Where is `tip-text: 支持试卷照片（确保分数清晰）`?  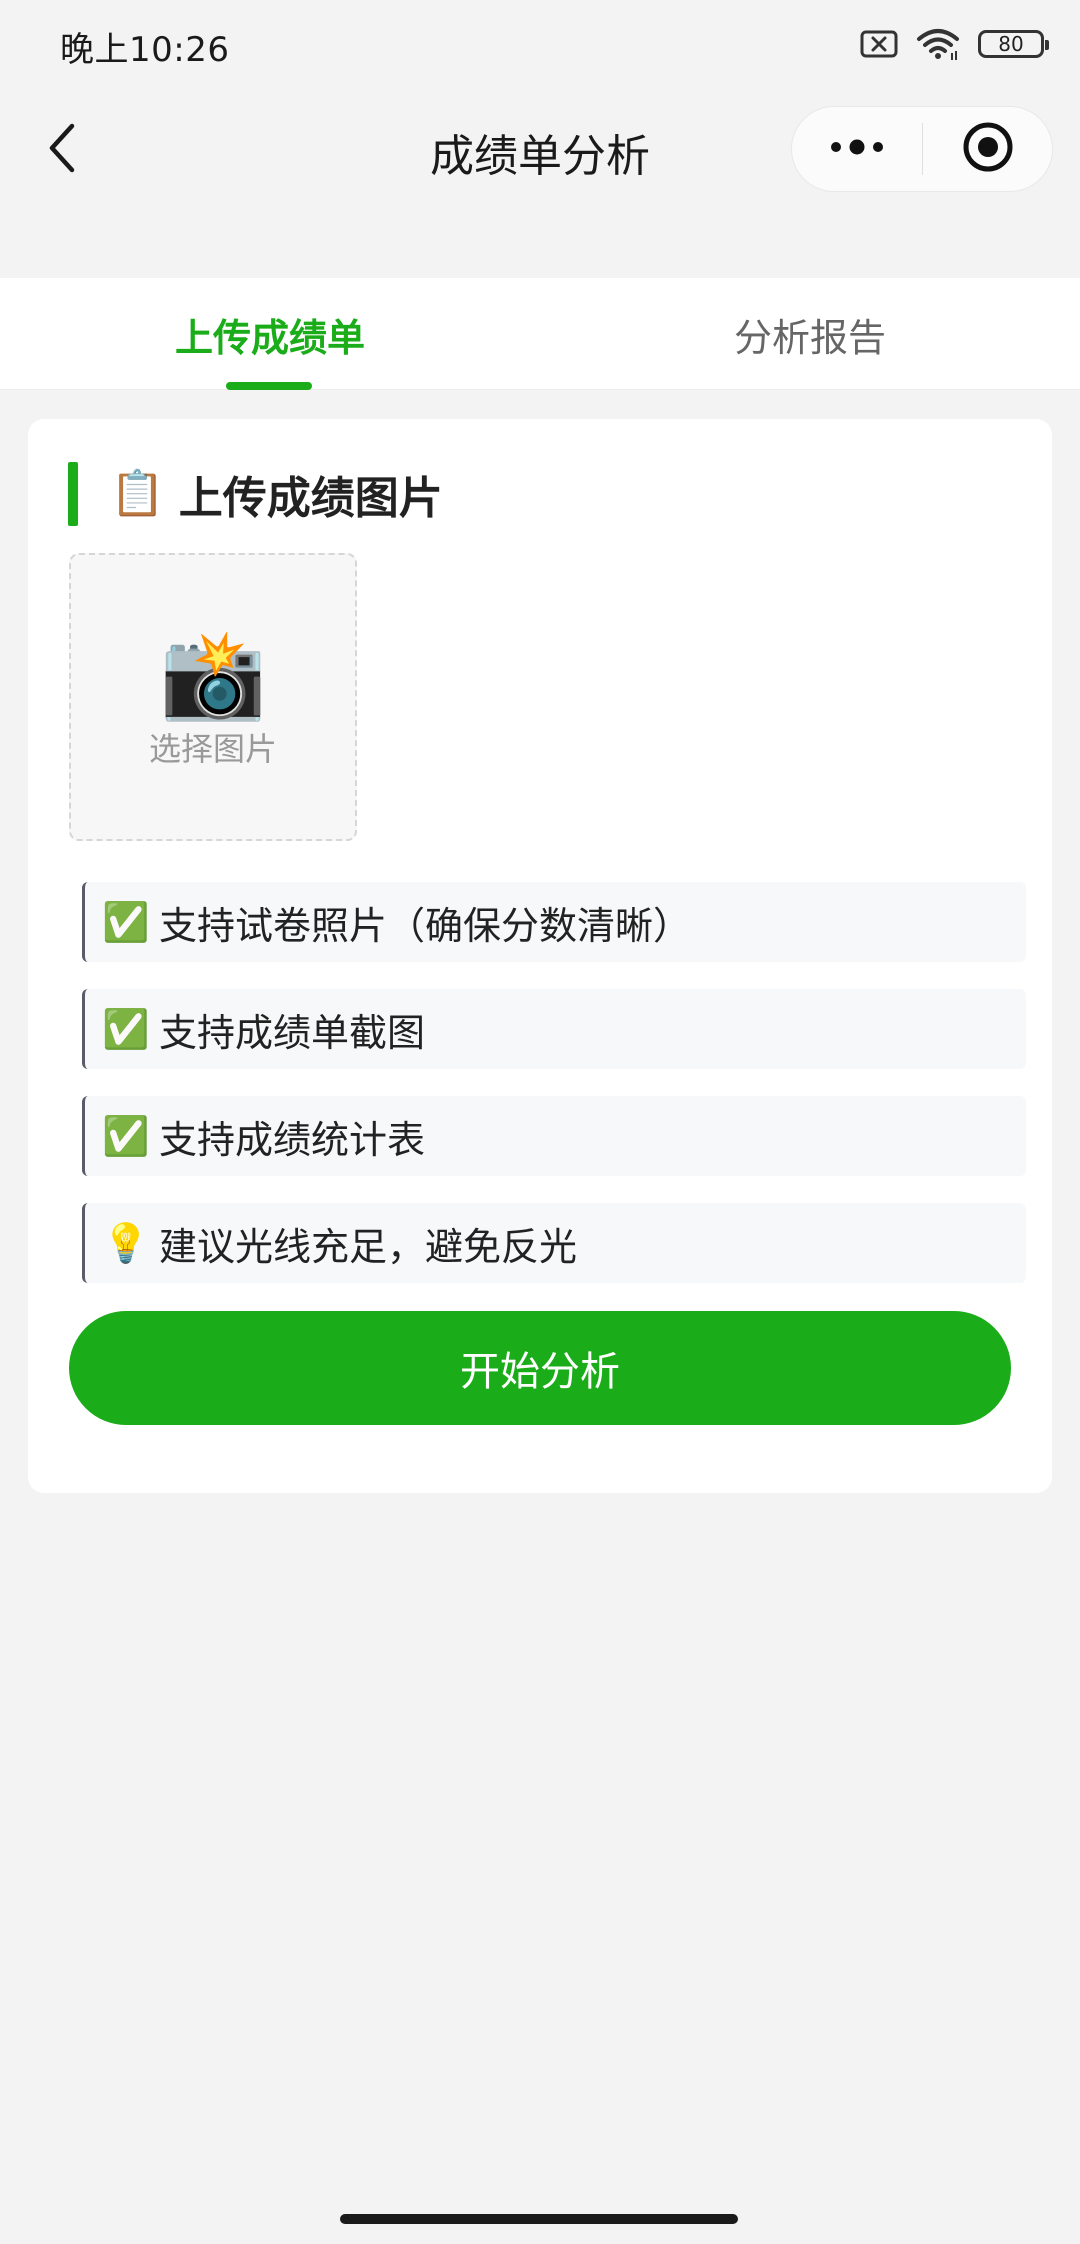
tip-text: 支持试卷照片（确保分数清晰） is located at coordinates (425, 925).